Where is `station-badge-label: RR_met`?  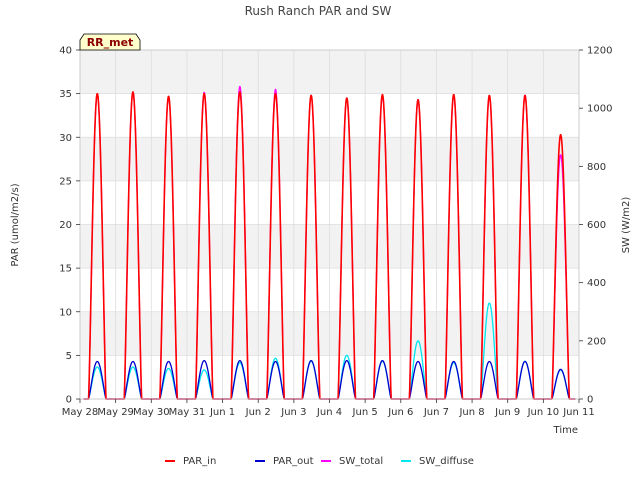
station-badge-label: RR_met is located at coordinates (110, 42).